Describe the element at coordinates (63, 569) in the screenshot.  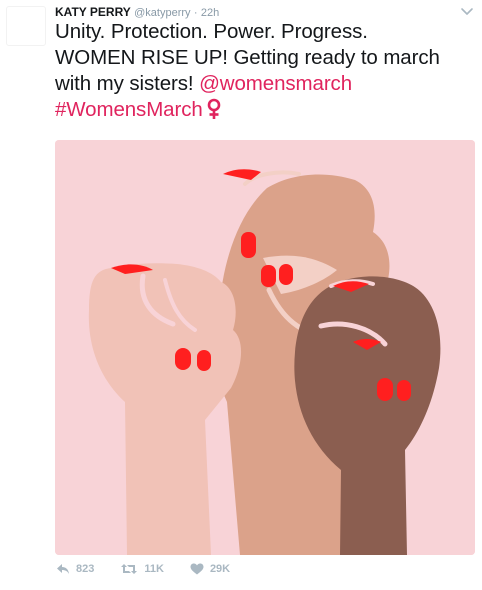
I see `reply-icon` at that location.